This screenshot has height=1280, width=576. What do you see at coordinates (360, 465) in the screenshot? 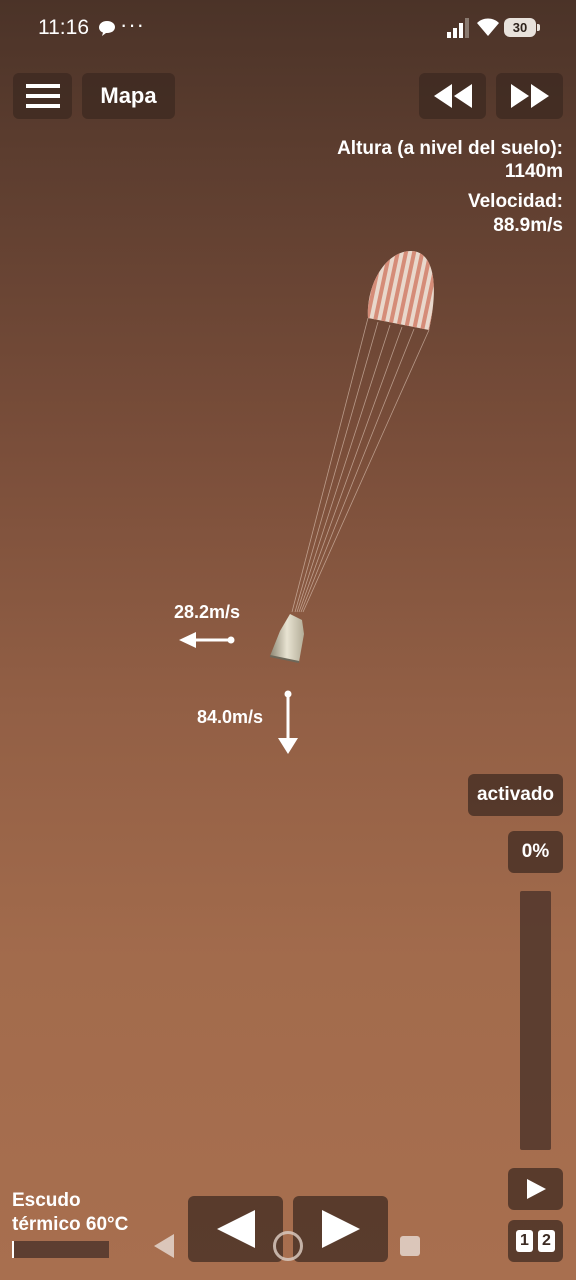
I see `parachute-lines` at bounding box center [360, 465].